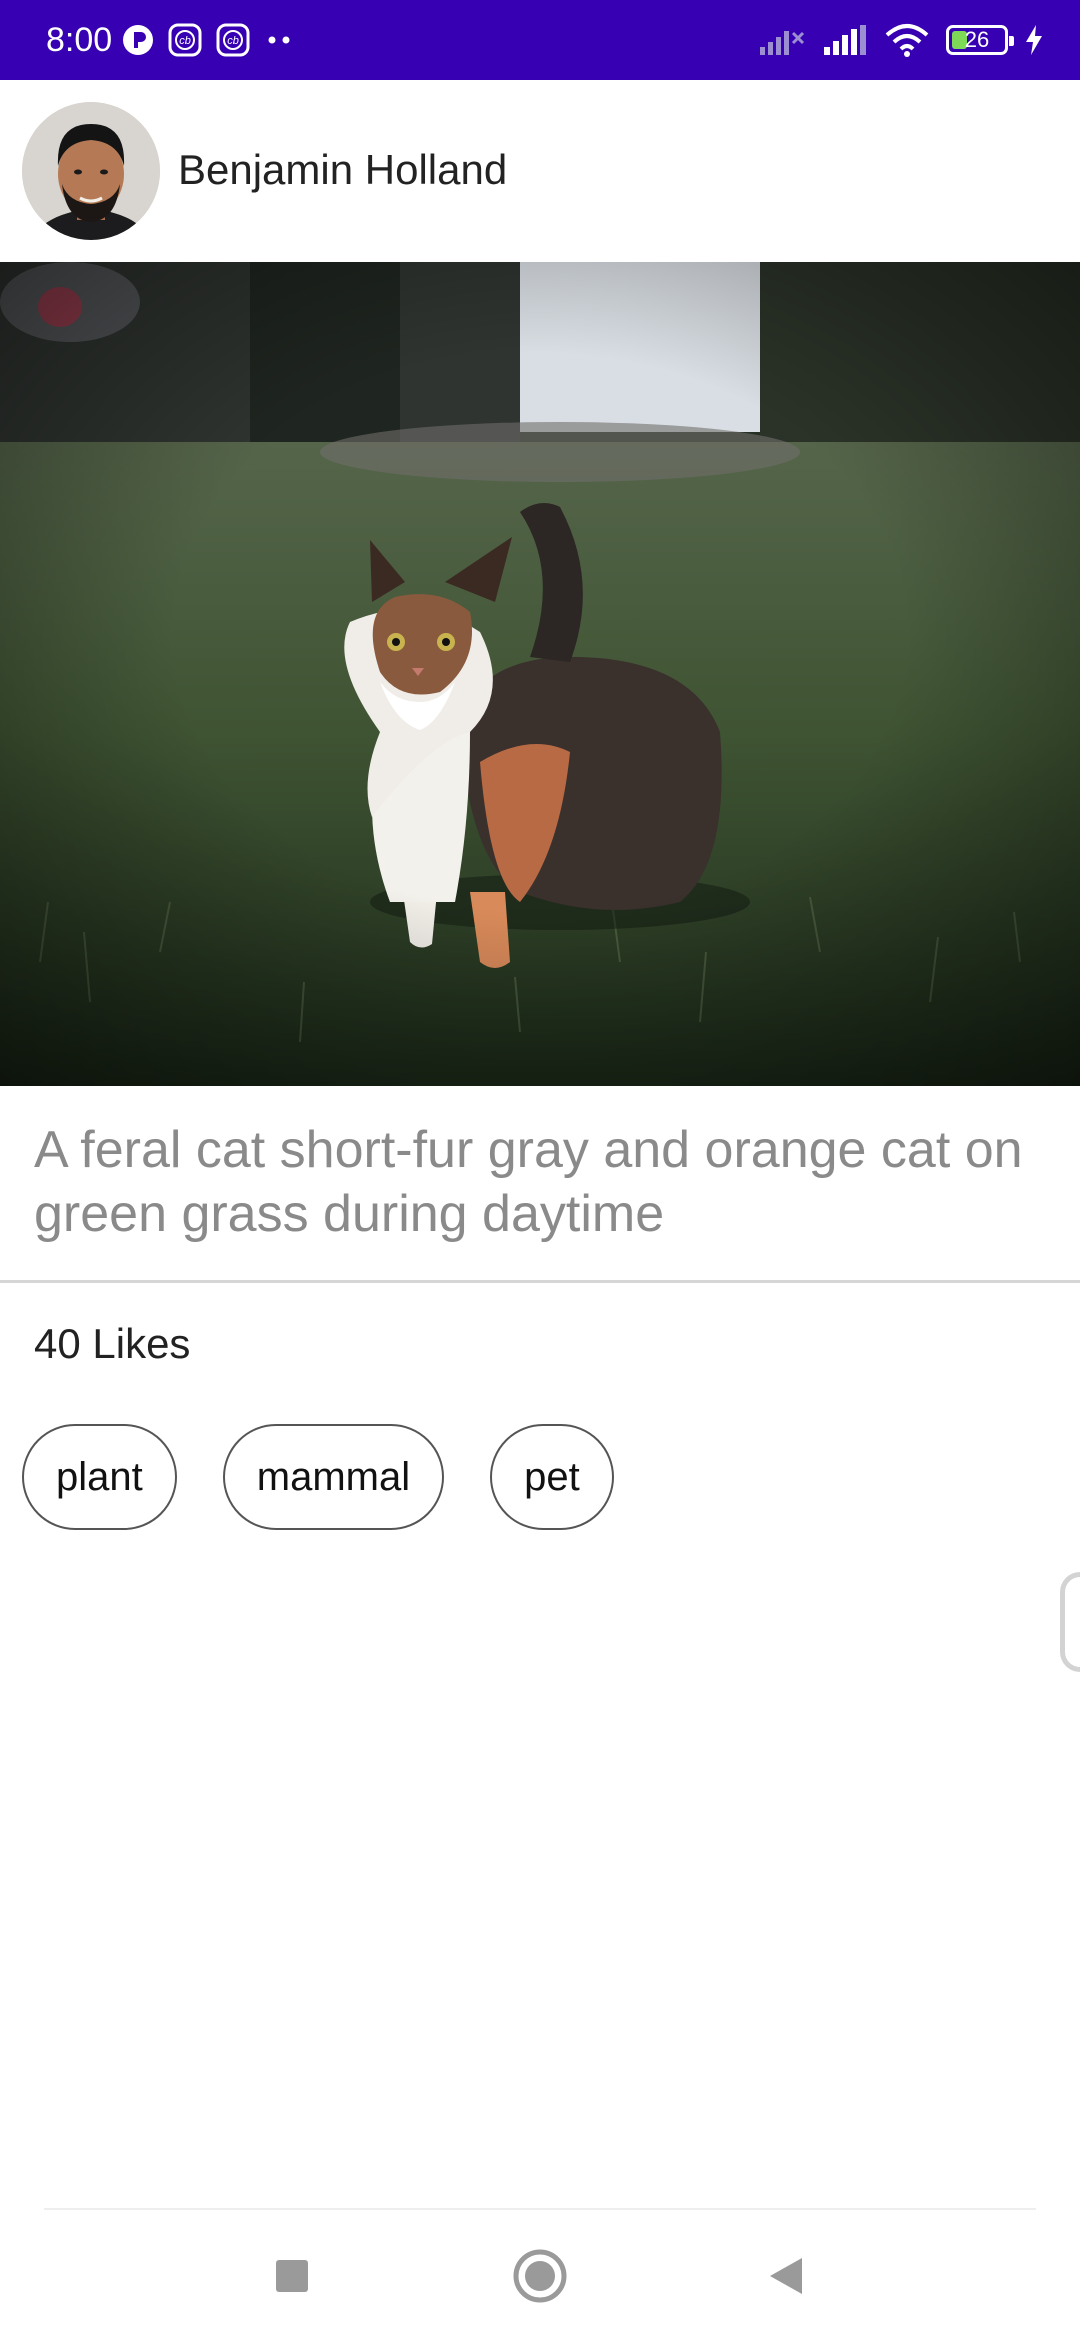  I want to click on tag-chip-mammal: mammal, so click(333, 1477).